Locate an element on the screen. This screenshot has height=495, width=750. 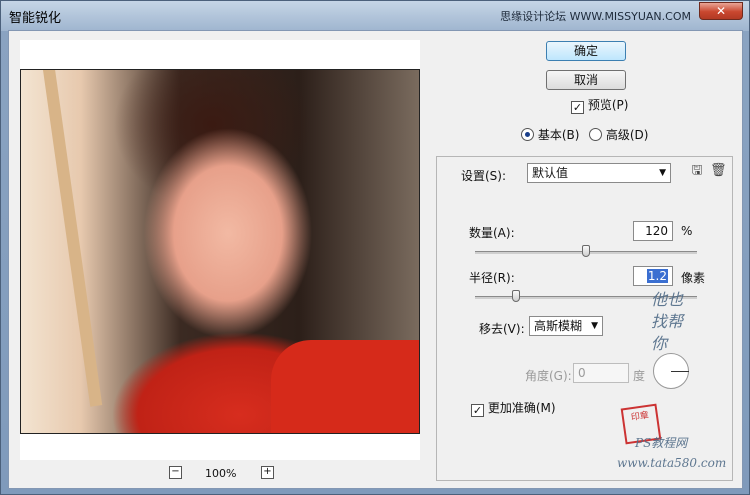
remove-label: 移去(V): is located at coordinates (502, 329).